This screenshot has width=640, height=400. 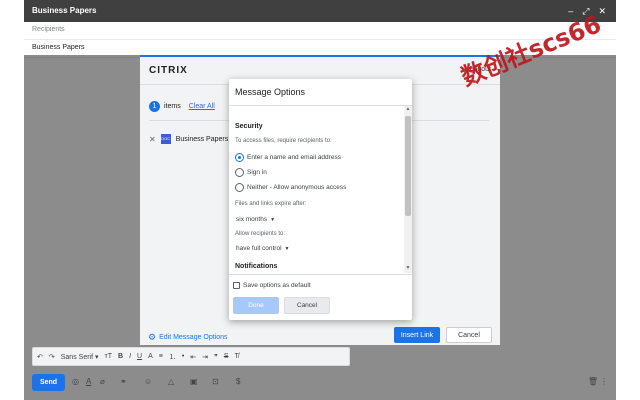 What do you see at coordinates (283, 141) in the screenshot?
I see `access-label: To access files, require recipients to:` at bounding box center [283, 141].